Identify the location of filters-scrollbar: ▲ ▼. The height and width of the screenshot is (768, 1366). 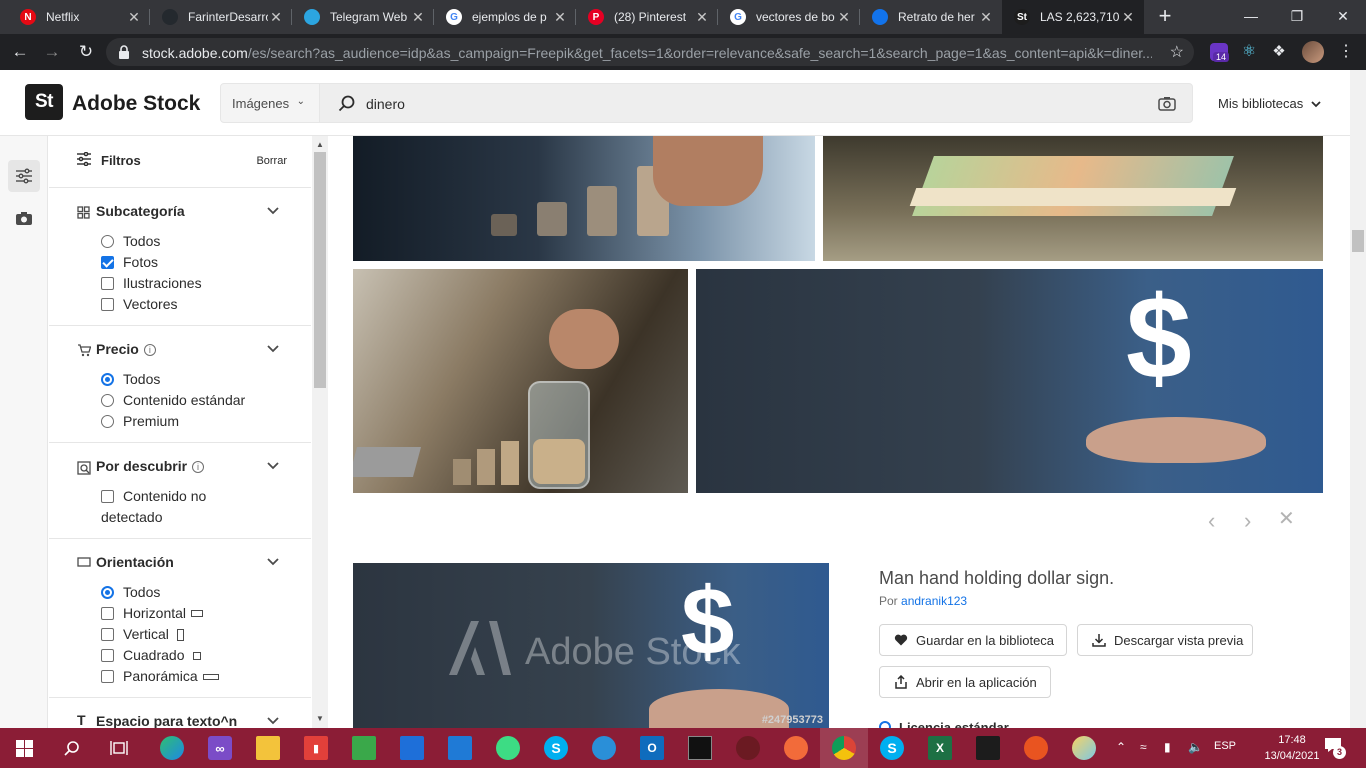
(320, 432).